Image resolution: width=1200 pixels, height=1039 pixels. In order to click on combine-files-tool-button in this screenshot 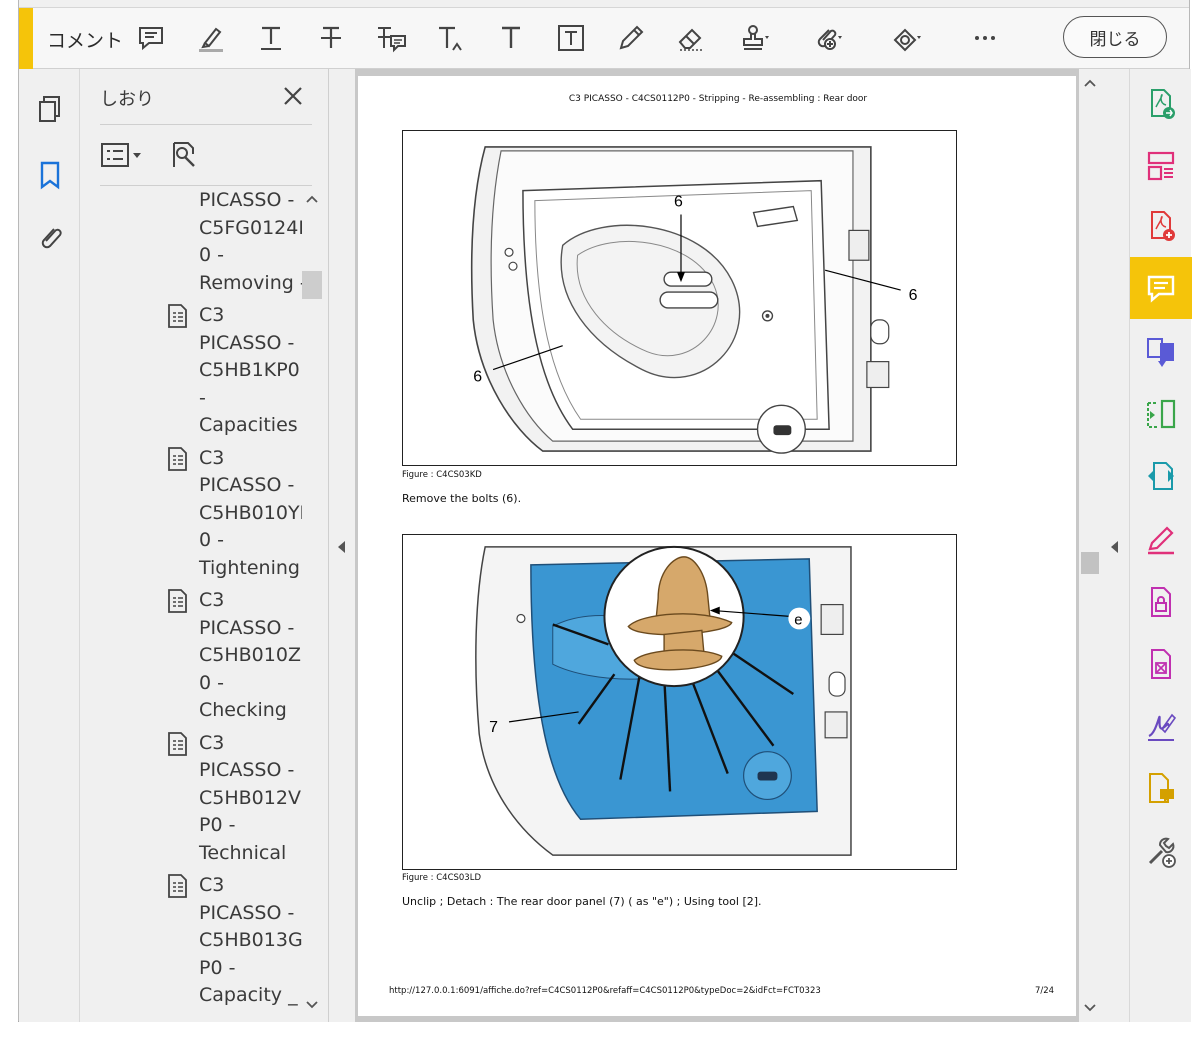, I will do `click(1161, 352)`.